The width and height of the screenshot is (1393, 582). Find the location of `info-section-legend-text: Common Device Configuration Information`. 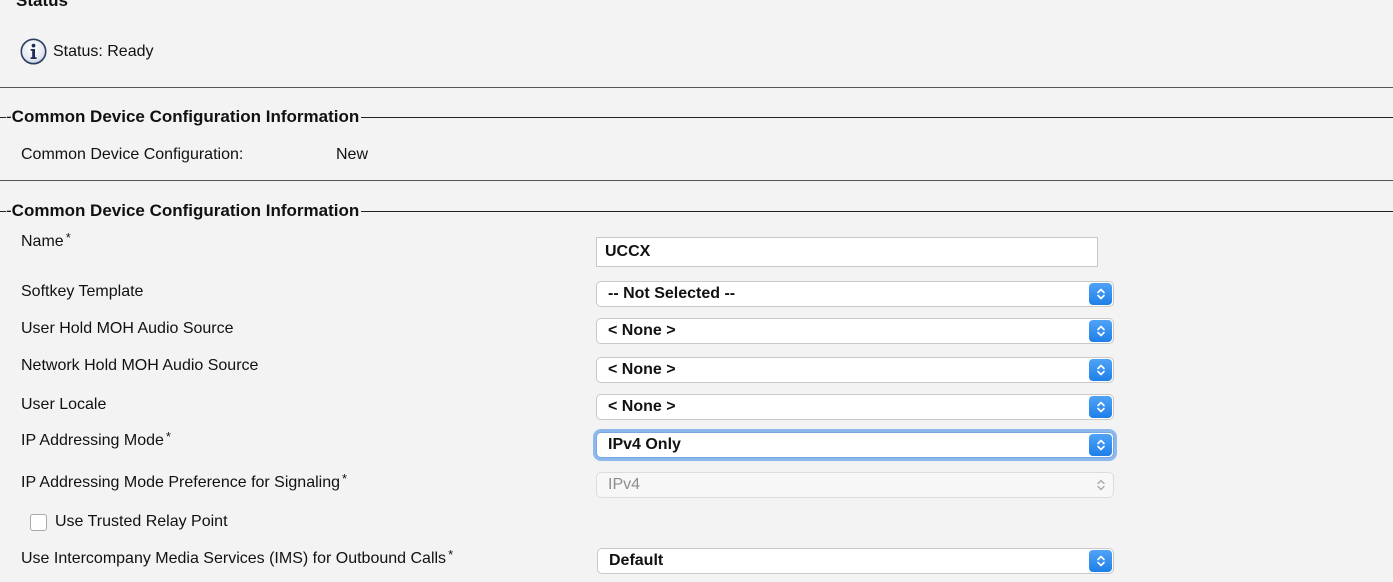

info-section-legend-text: Common Device Configuration Information is located at coordinates (185, 116).